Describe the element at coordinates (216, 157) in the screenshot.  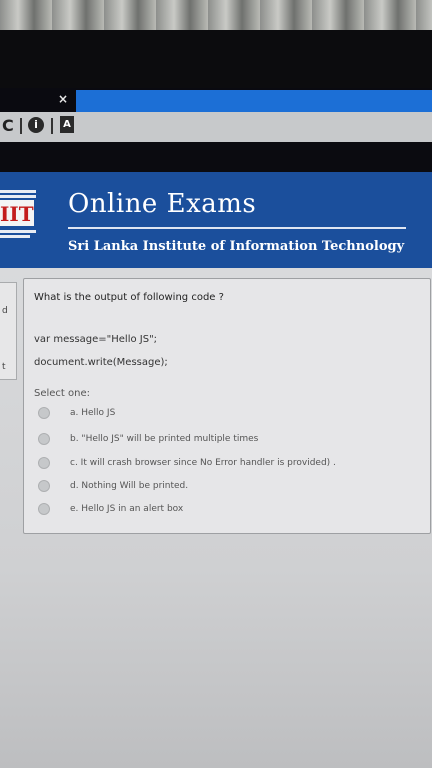
I see `browser-bookmark-bar` at that location.